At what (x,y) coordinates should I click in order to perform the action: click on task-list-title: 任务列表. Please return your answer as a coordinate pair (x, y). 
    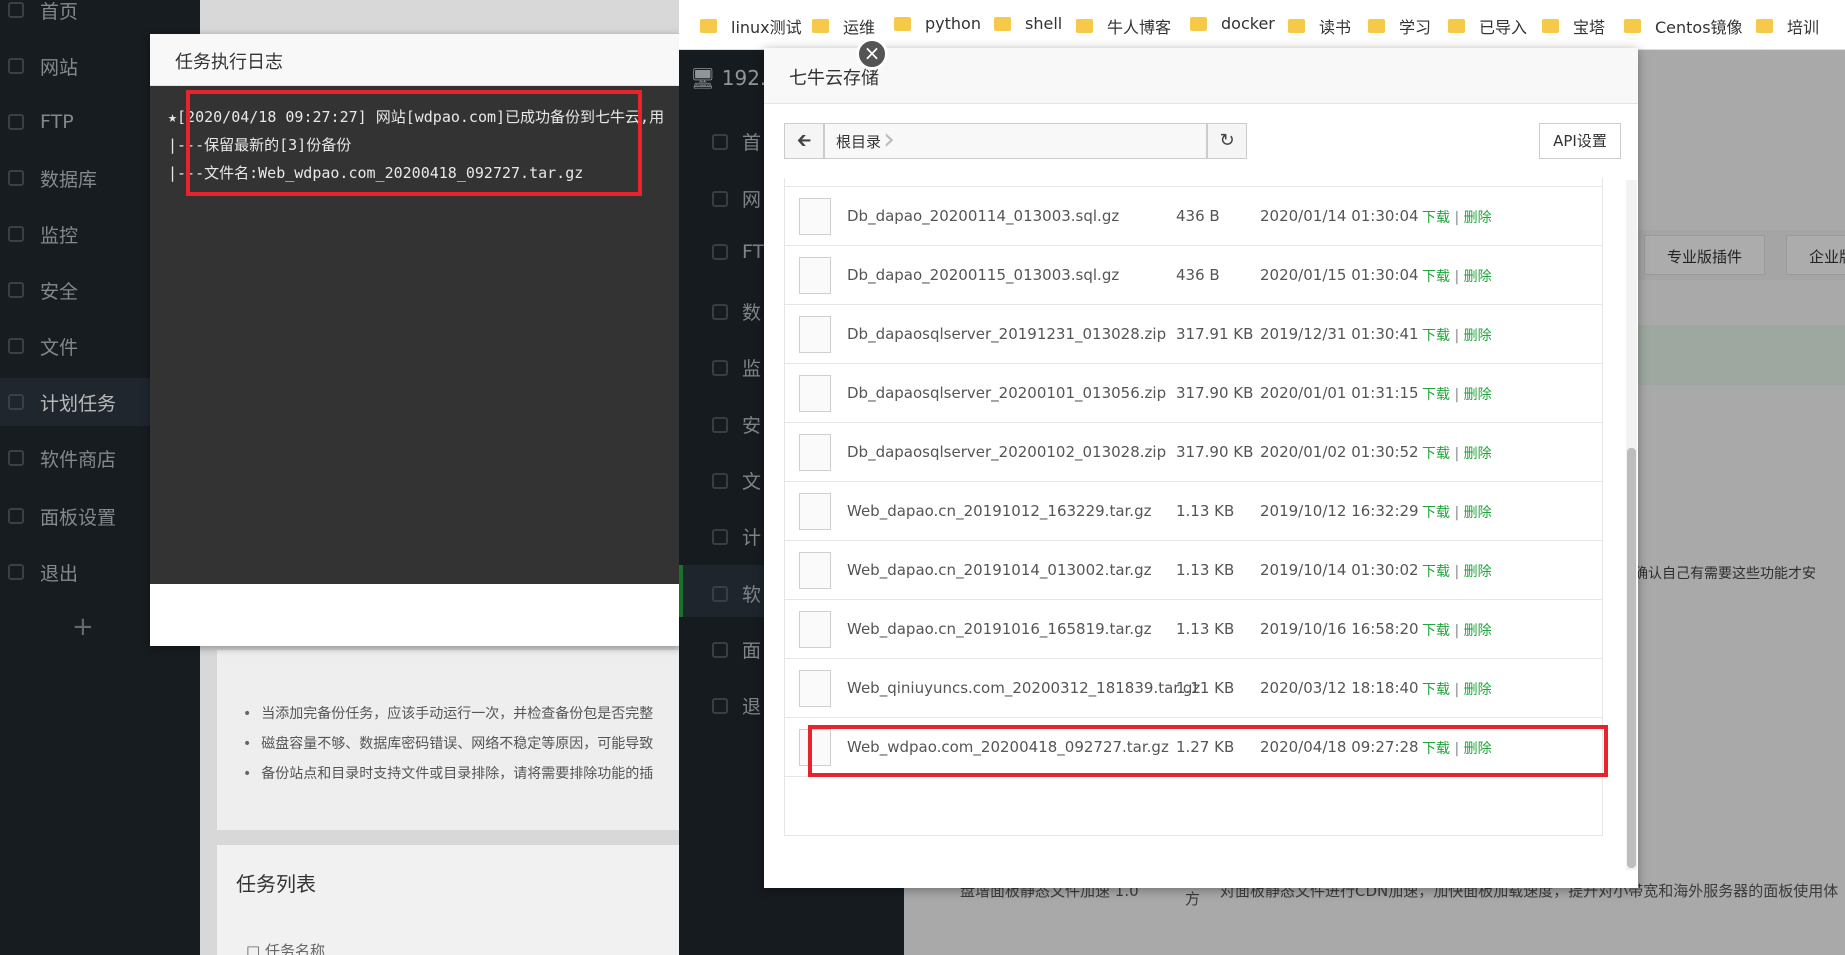
    Looking at the image, I should click on (276, 884).